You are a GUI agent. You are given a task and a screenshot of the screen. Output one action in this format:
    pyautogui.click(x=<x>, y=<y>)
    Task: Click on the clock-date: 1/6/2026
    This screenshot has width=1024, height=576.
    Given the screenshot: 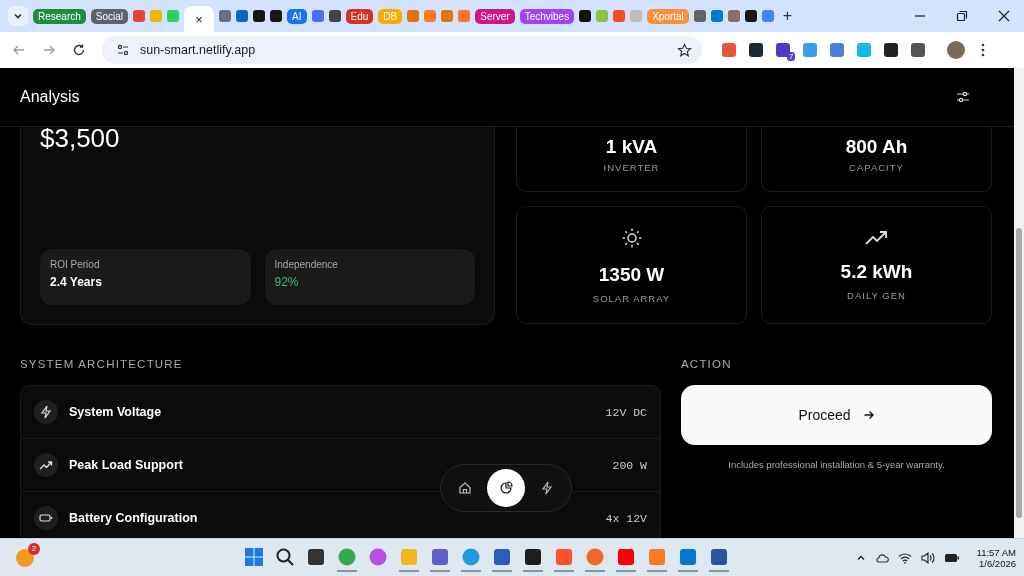 What is the action you would take?
    pyautogui.click(x=997, y=563)
    